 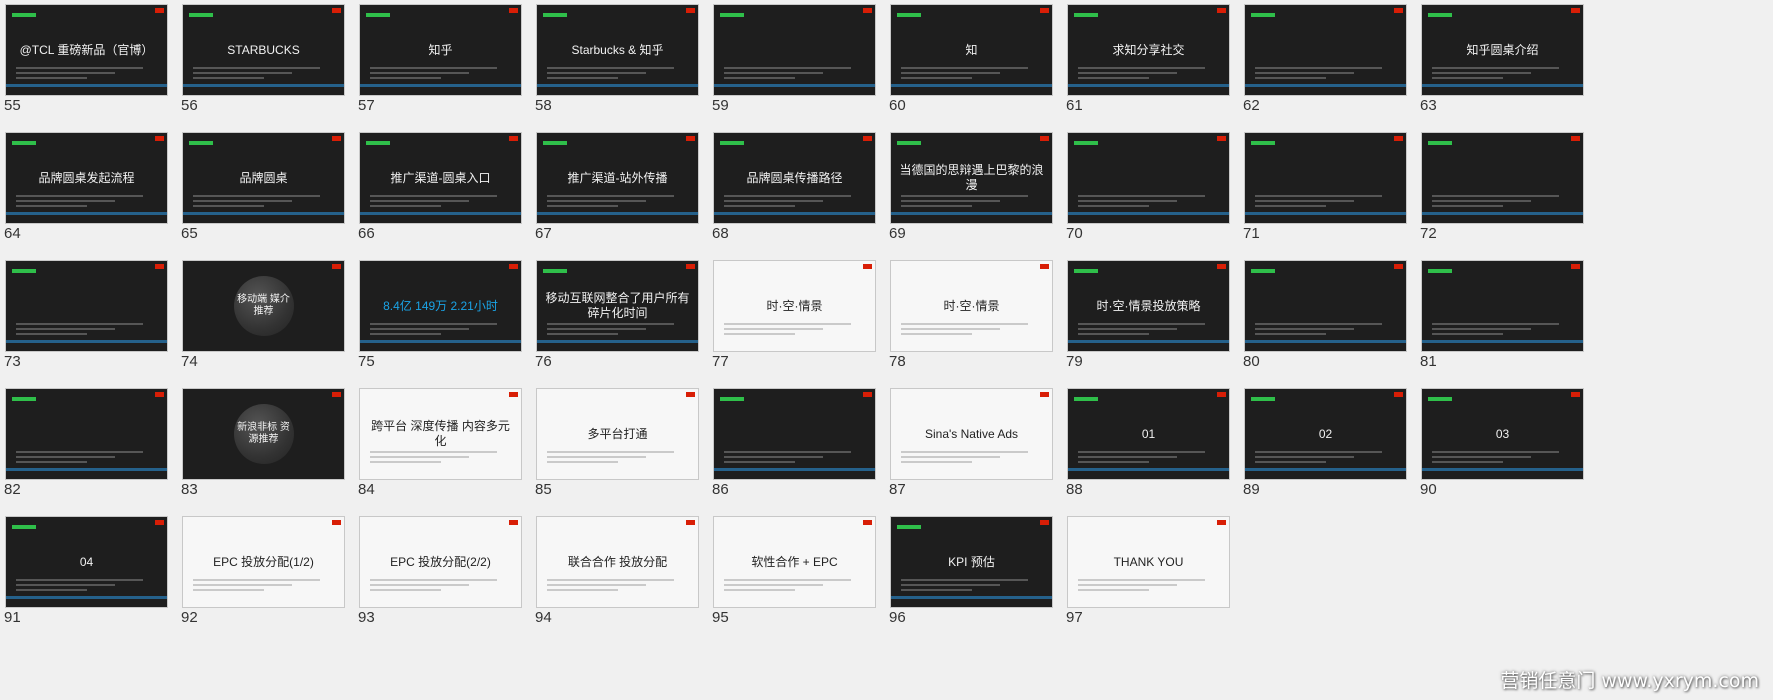 What do you see at coordinates (617, 50) in the screenshot?
I see `slide-preview: Starbucks & 知乎` at bounding box center [617, 50].